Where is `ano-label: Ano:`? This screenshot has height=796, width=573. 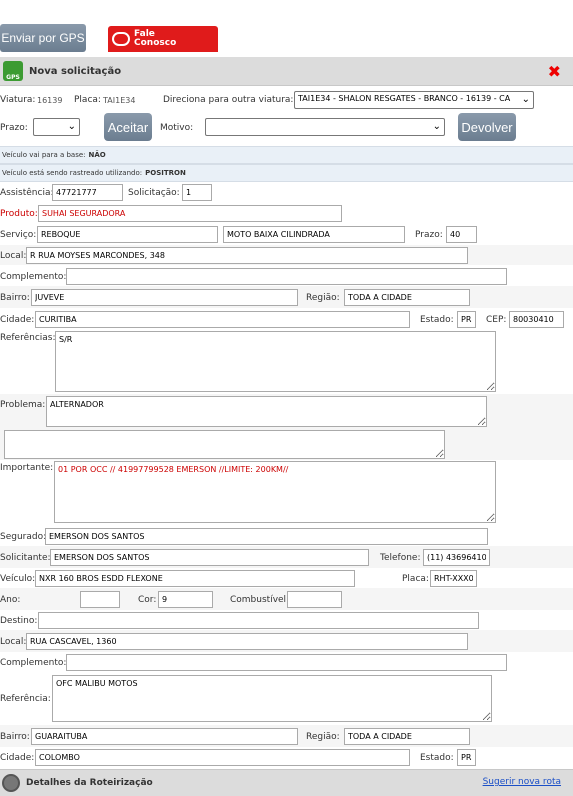
ano-label: Ano: is located at coordinates (10, 600).